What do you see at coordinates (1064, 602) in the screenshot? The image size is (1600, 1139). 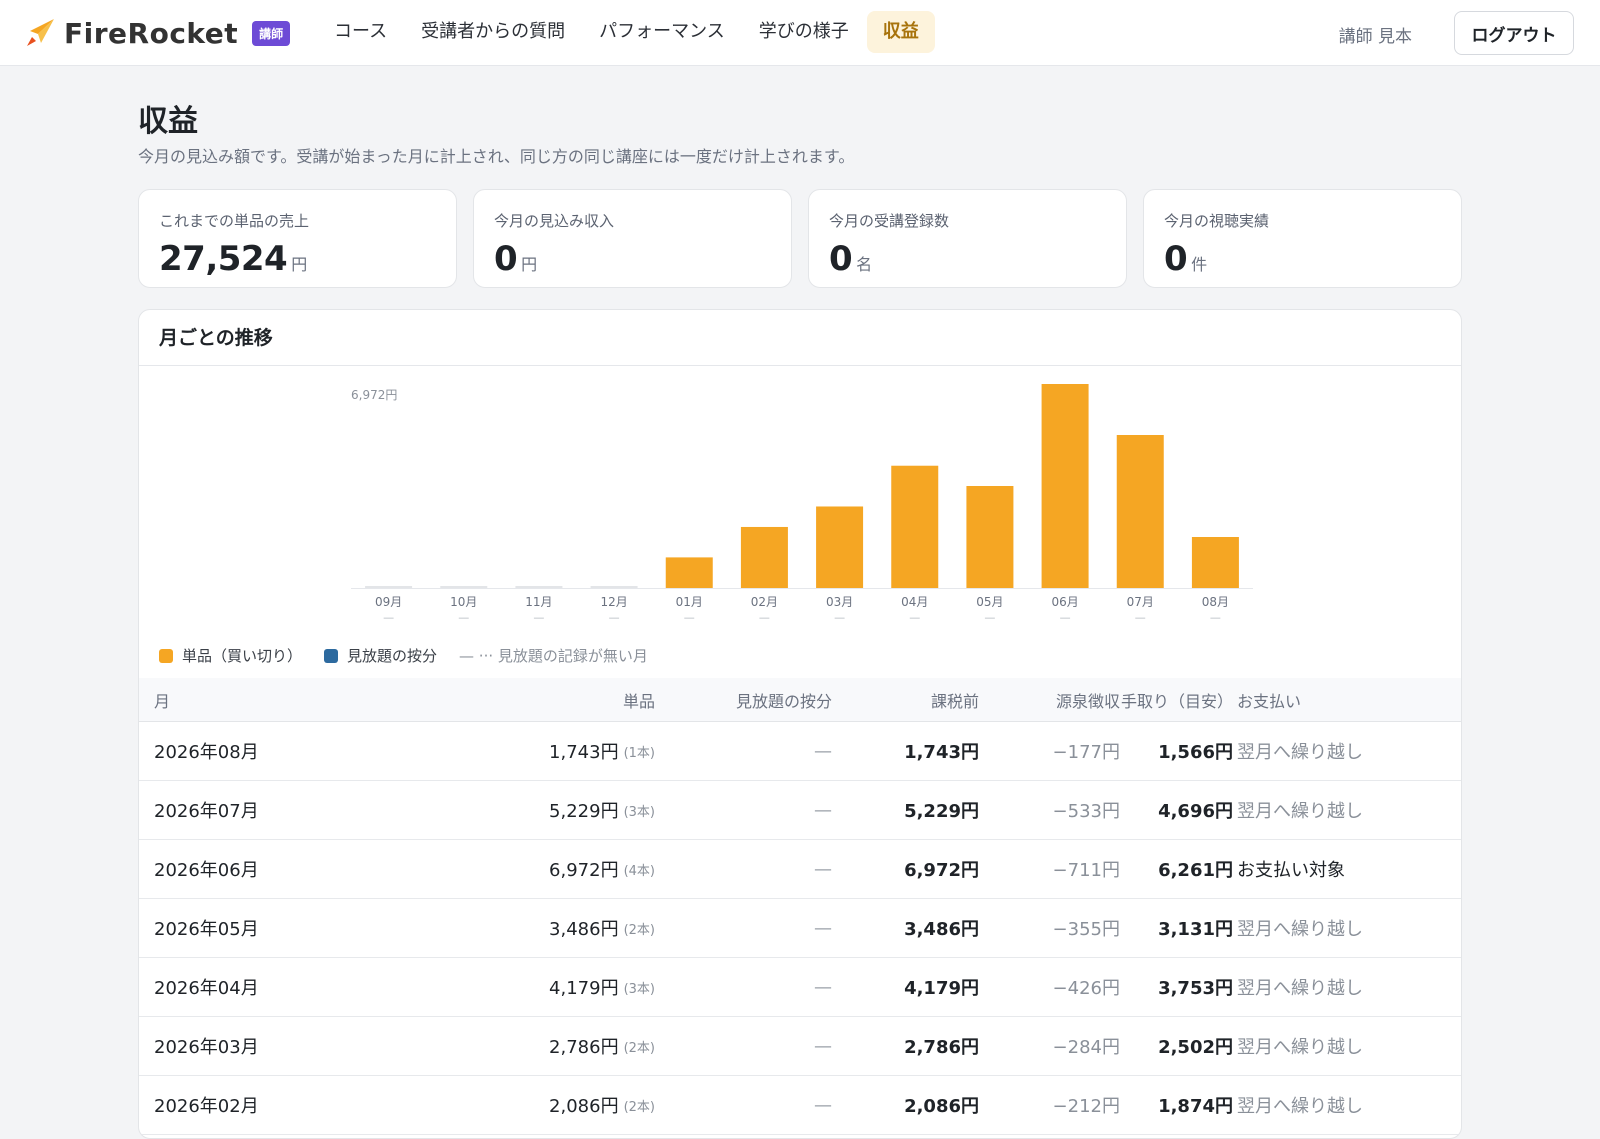 I see `chart-x-tick-label: 06月` at bounding box center [1064, 602].